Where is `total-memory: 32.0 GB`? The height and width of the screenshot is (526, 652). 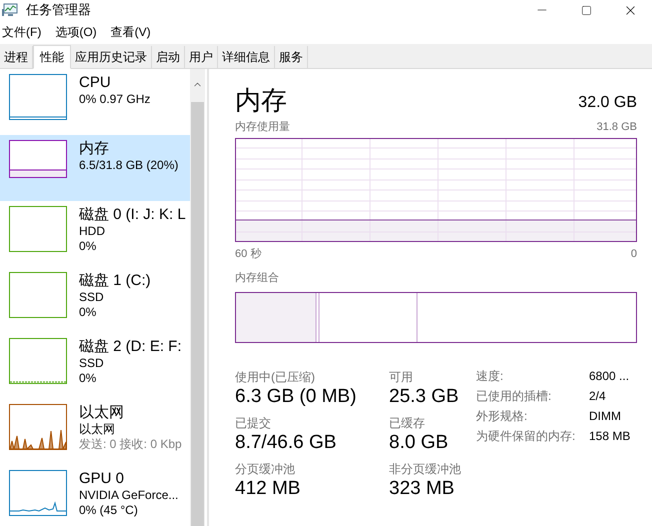
total-memory: 32.0 GB is located at coordinates (607, 103).